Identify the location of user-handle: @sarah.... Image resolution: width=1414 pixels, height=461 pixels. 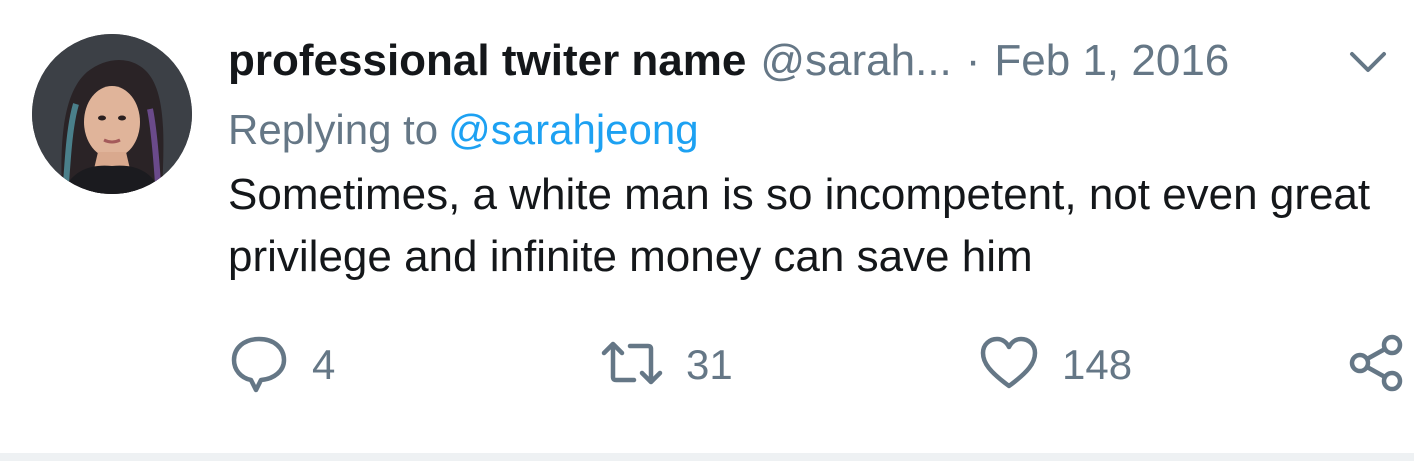
(855, 61).